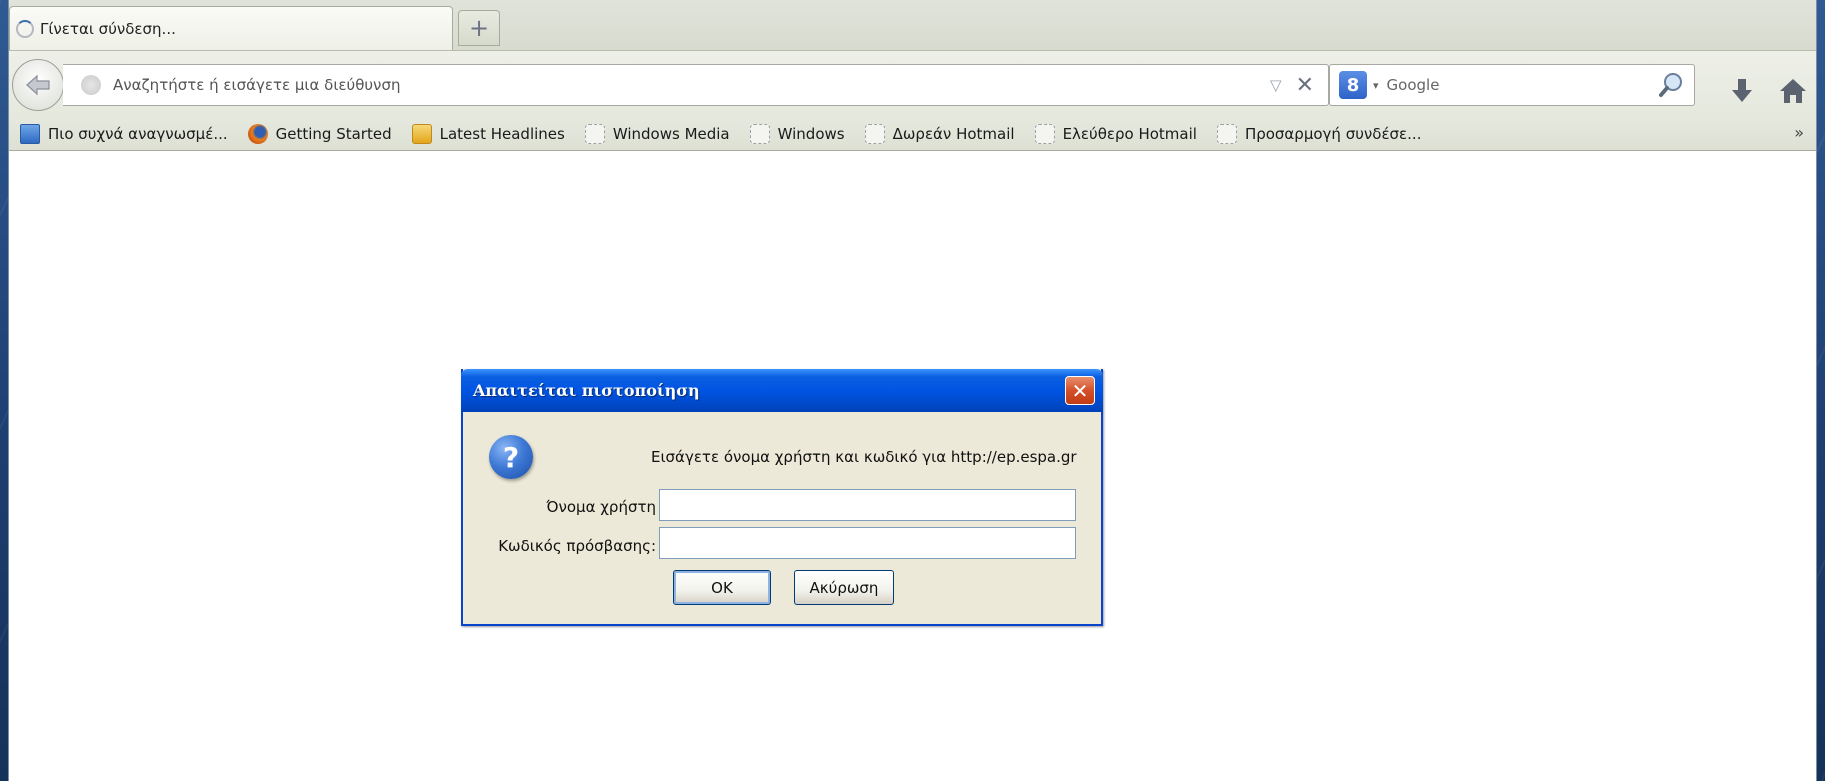  What do you see at coordinates (1799, 132) in the screenshot?
I see `bookmarks-overflow-chevron-icon: »` at bounding box center [1799, 132].